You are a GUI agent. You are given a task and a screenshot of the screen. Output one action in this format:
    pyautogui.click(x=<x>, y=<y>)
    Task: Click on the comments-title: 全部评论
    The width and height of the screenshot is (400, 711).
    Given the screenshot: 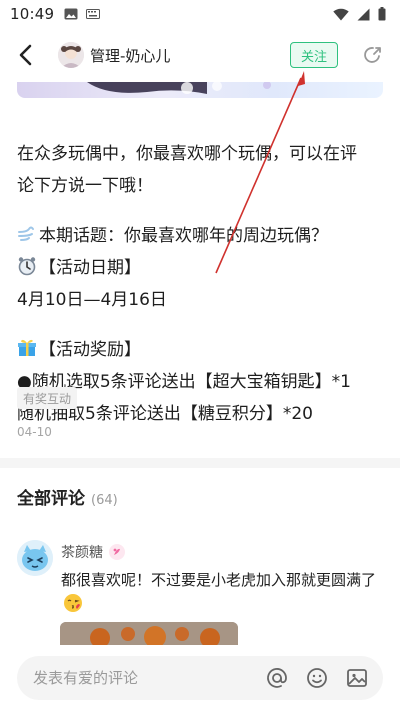 What is the action you would take?
    pyautogui.click(x=51, y=499)
    